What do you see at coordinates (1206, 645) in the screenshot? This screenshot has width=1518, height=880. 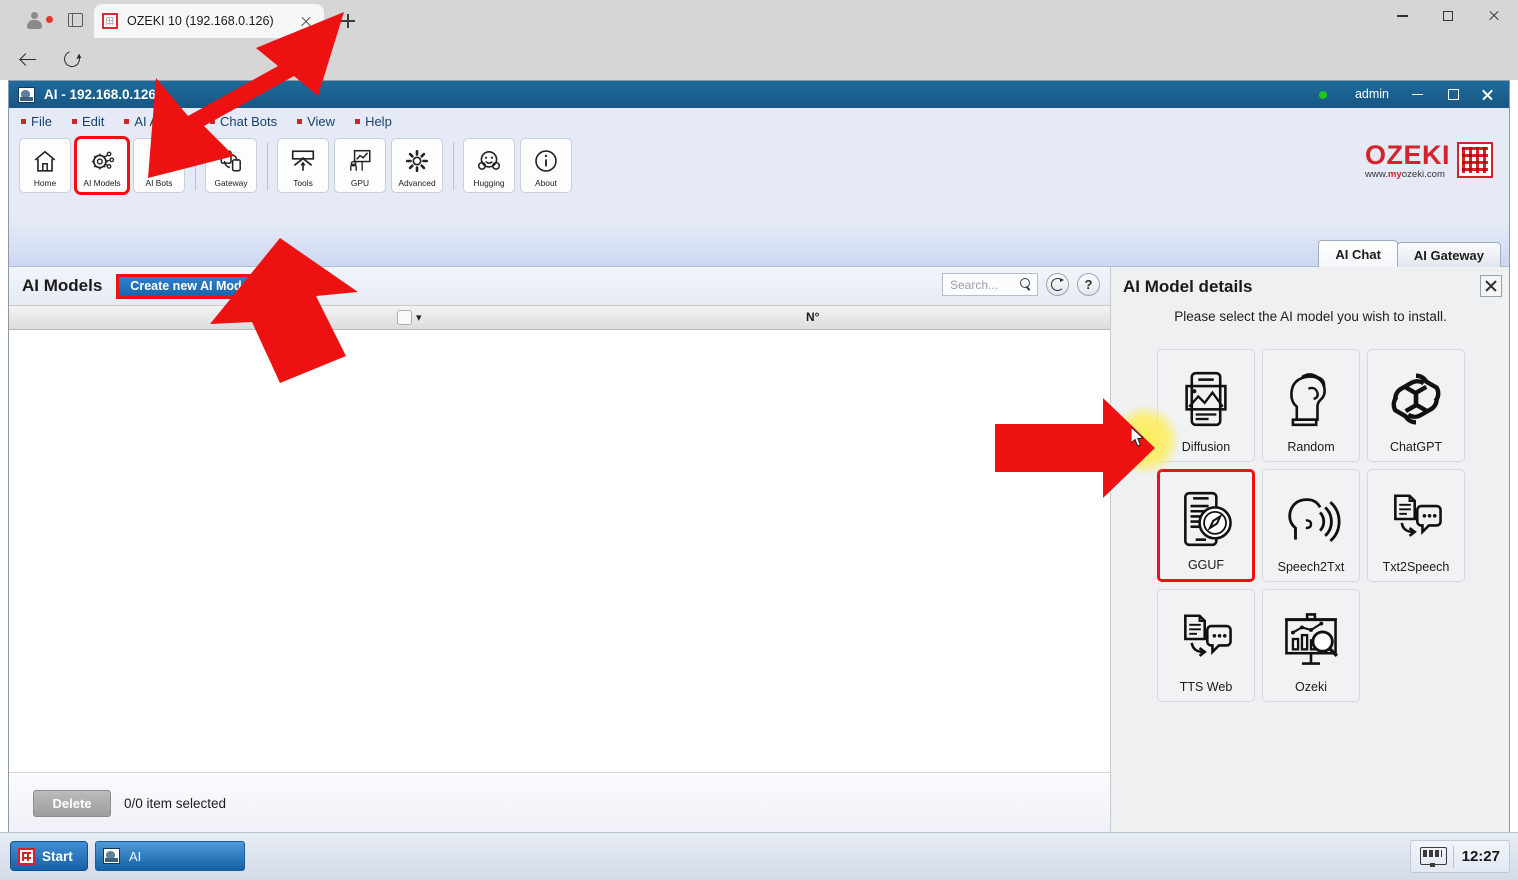 I see `model-tile-tts-web: TTS Web` at bounding box center [1206, 645].